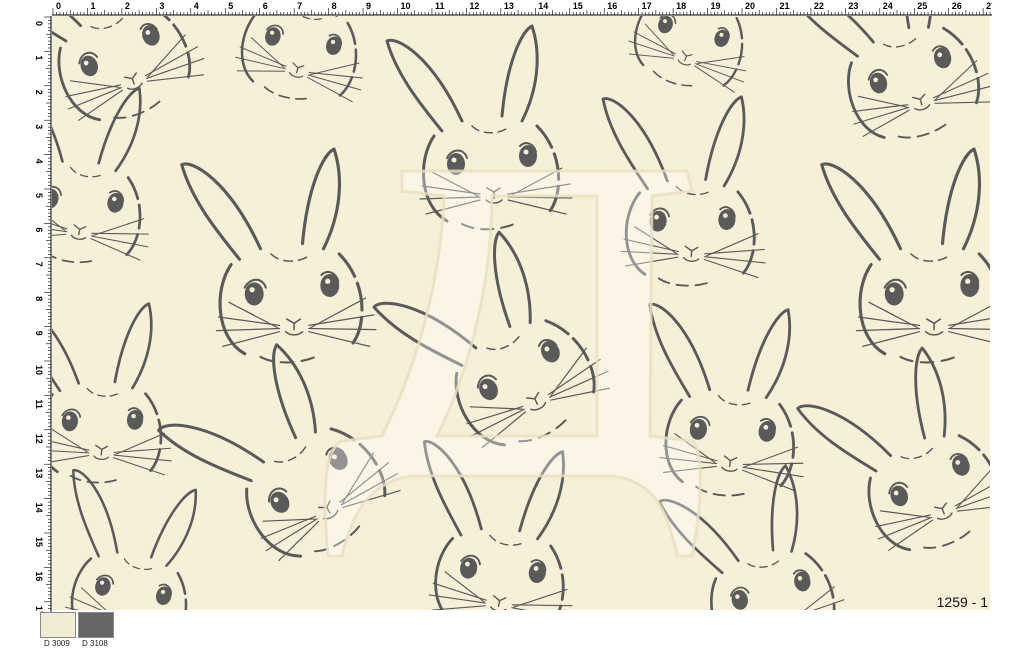 The width and height of the screenshot is (1024, 649). I want to click on left-ruler-label: 0, so click(39, 23).